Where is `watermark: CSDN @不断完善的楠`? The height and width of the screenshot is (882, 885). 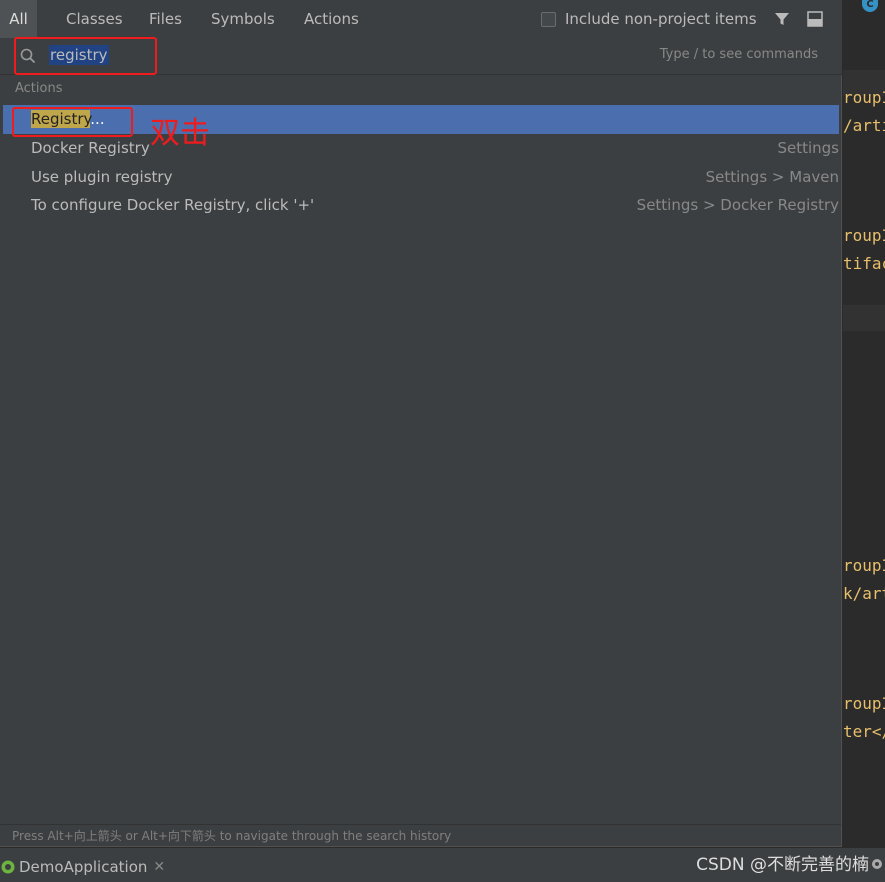
watermark: CSDN @不断完善的楠 is located at coordinates (782, 865).